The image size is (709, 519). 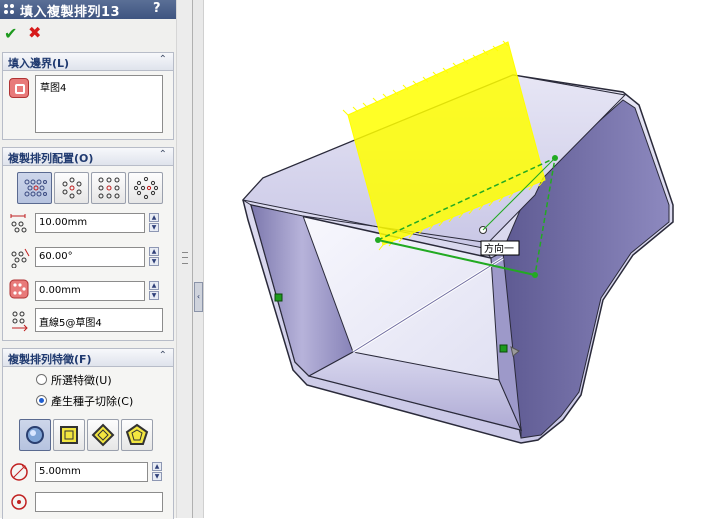 I want to click on circle-shape-icon, so click(x=35, y=435).